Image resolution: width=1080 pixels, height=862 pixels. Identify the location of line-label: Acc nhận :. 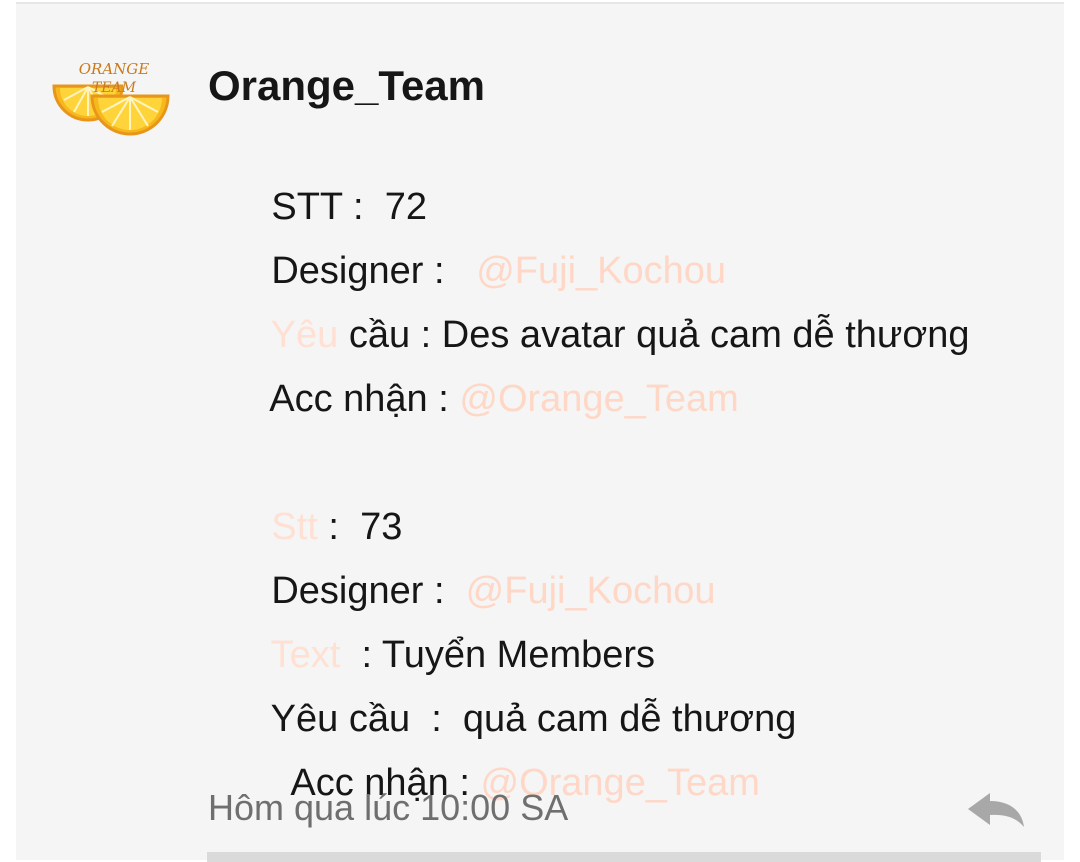
(364, 399).